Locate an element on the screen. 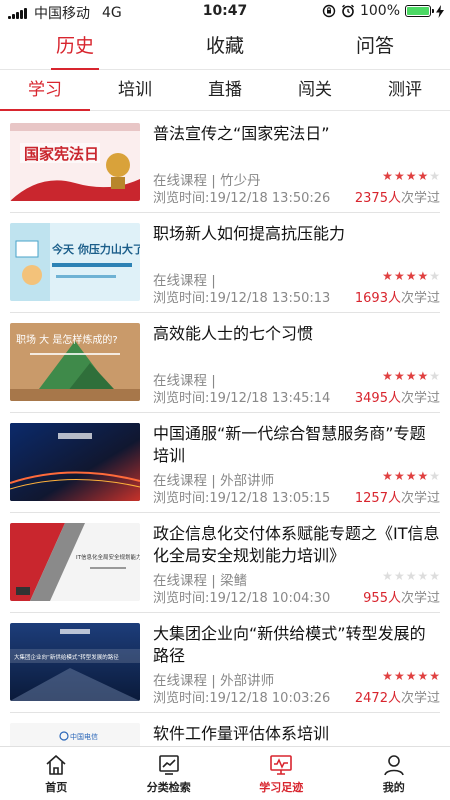  course-meta: 在线课程 | 竹少丹 is located at coordinates (207, 181).